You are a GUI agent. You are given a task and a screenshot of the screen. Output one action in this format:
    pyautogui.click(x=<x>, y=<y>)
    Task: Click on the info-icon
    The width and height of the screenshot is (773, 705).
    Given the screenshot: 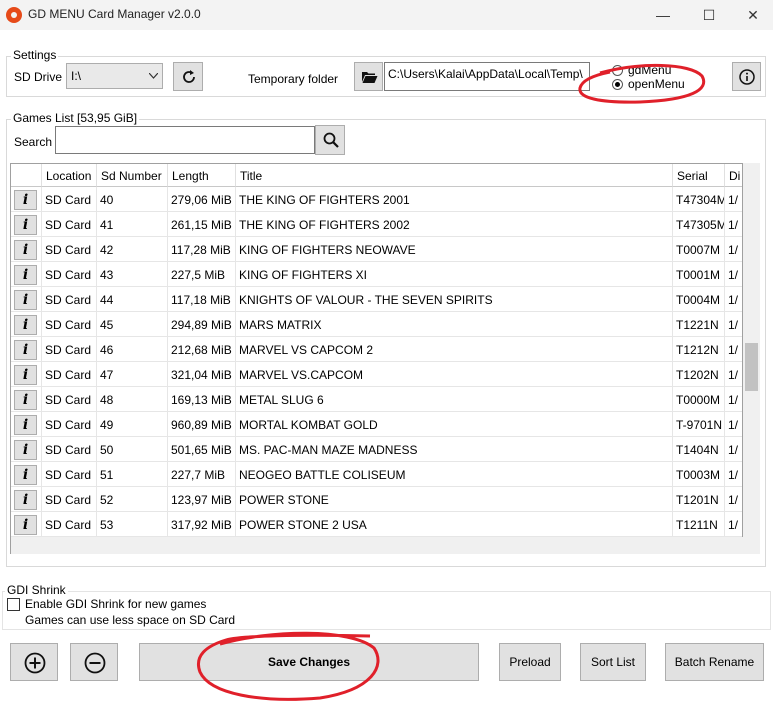 What is the action you would take?
    pyautogui.click(x=747, y=77)
    